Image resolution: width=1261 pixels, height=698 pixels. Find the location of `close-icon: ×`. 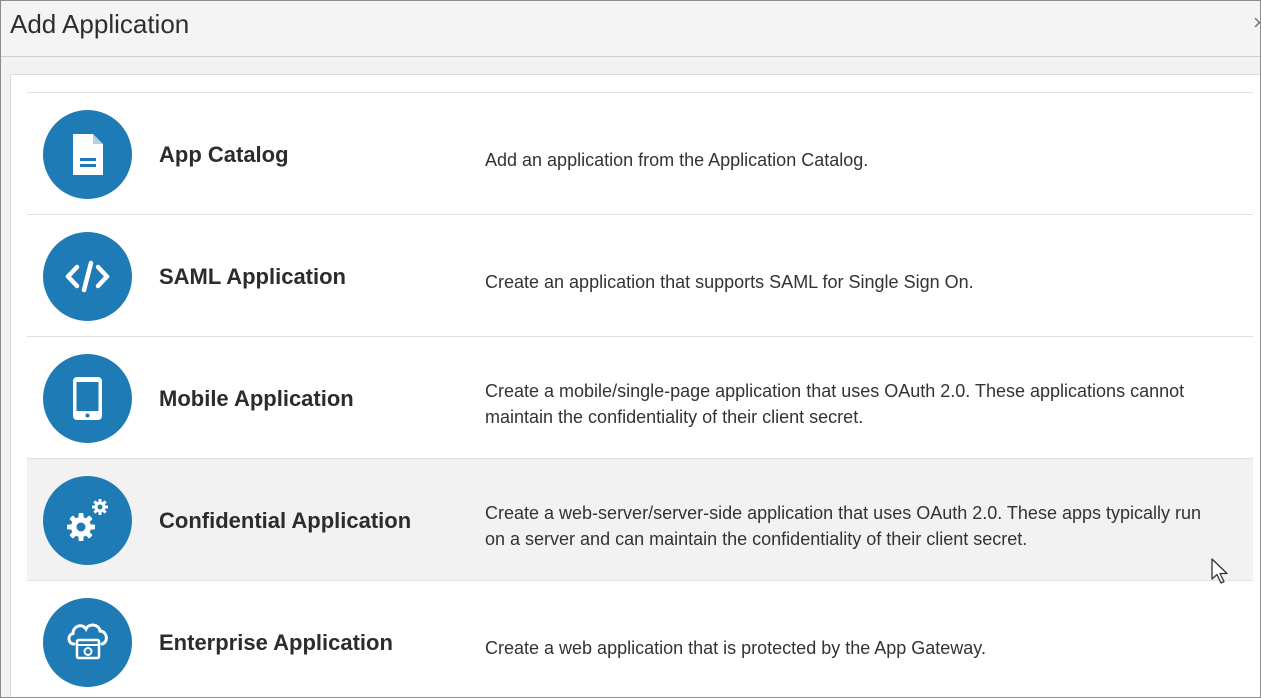

close-icon: × is located at coordinates (1257, 23).